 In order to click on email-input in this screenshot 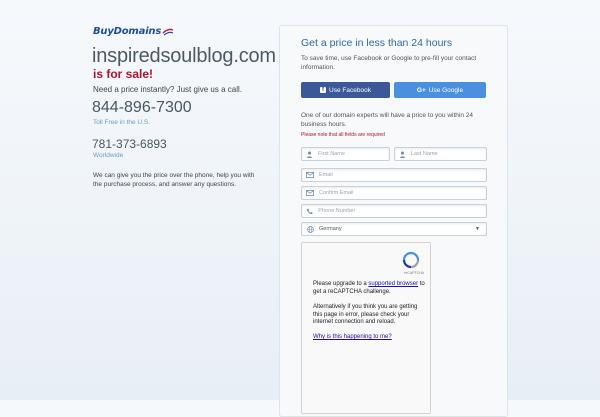, I will do `click(402, 175)`.